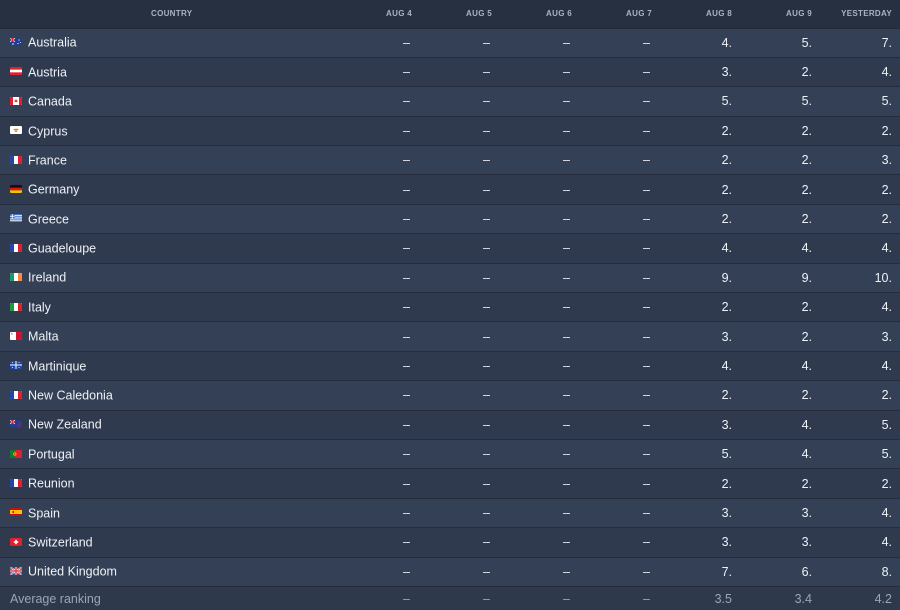 Image resolution: width=900 pixels, height=610 pixels. What do you see at coordinates (450, 218) in the screenshot?
I see `table-row: Greece – – – –2. 2. 2.` at bounding box center [450, 218].